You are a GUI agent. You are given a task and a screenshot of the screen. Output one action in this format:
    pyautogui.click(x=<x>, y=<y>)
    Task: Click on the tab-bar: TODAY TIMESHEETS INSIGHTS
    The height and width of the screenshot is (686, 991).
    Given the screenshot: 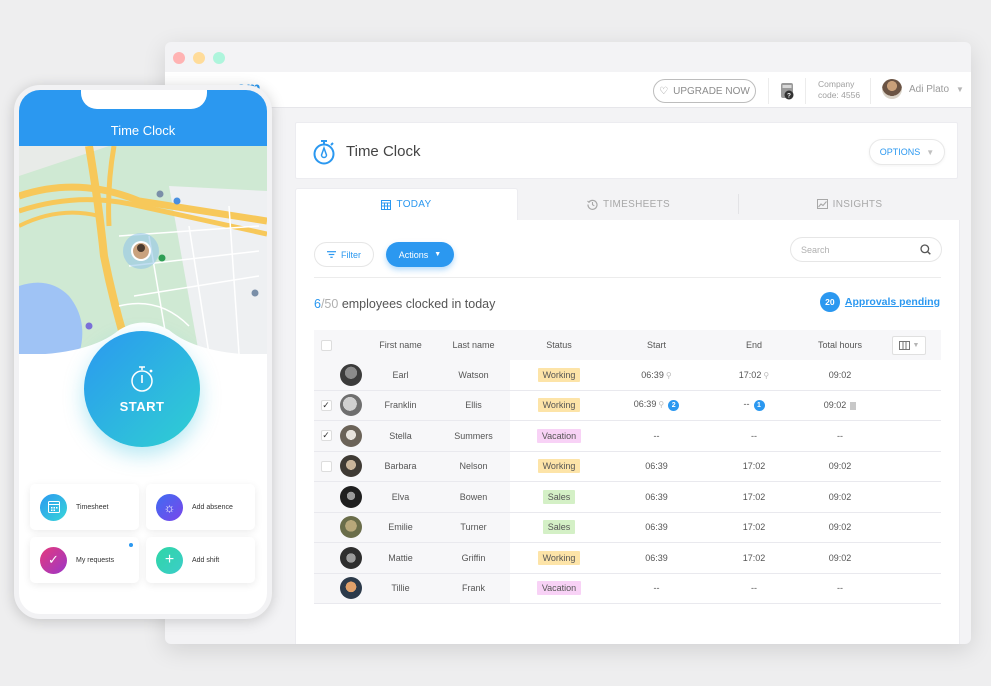 What is the action you would take?
    pyautogui.click(x=627, y=204)
    